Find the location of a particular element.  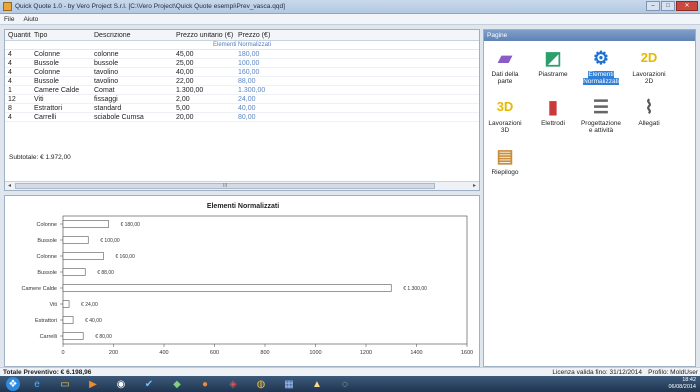

table-row: 4 Bussole bussole 25,00 100,00 is located at coordinates (242, 63).